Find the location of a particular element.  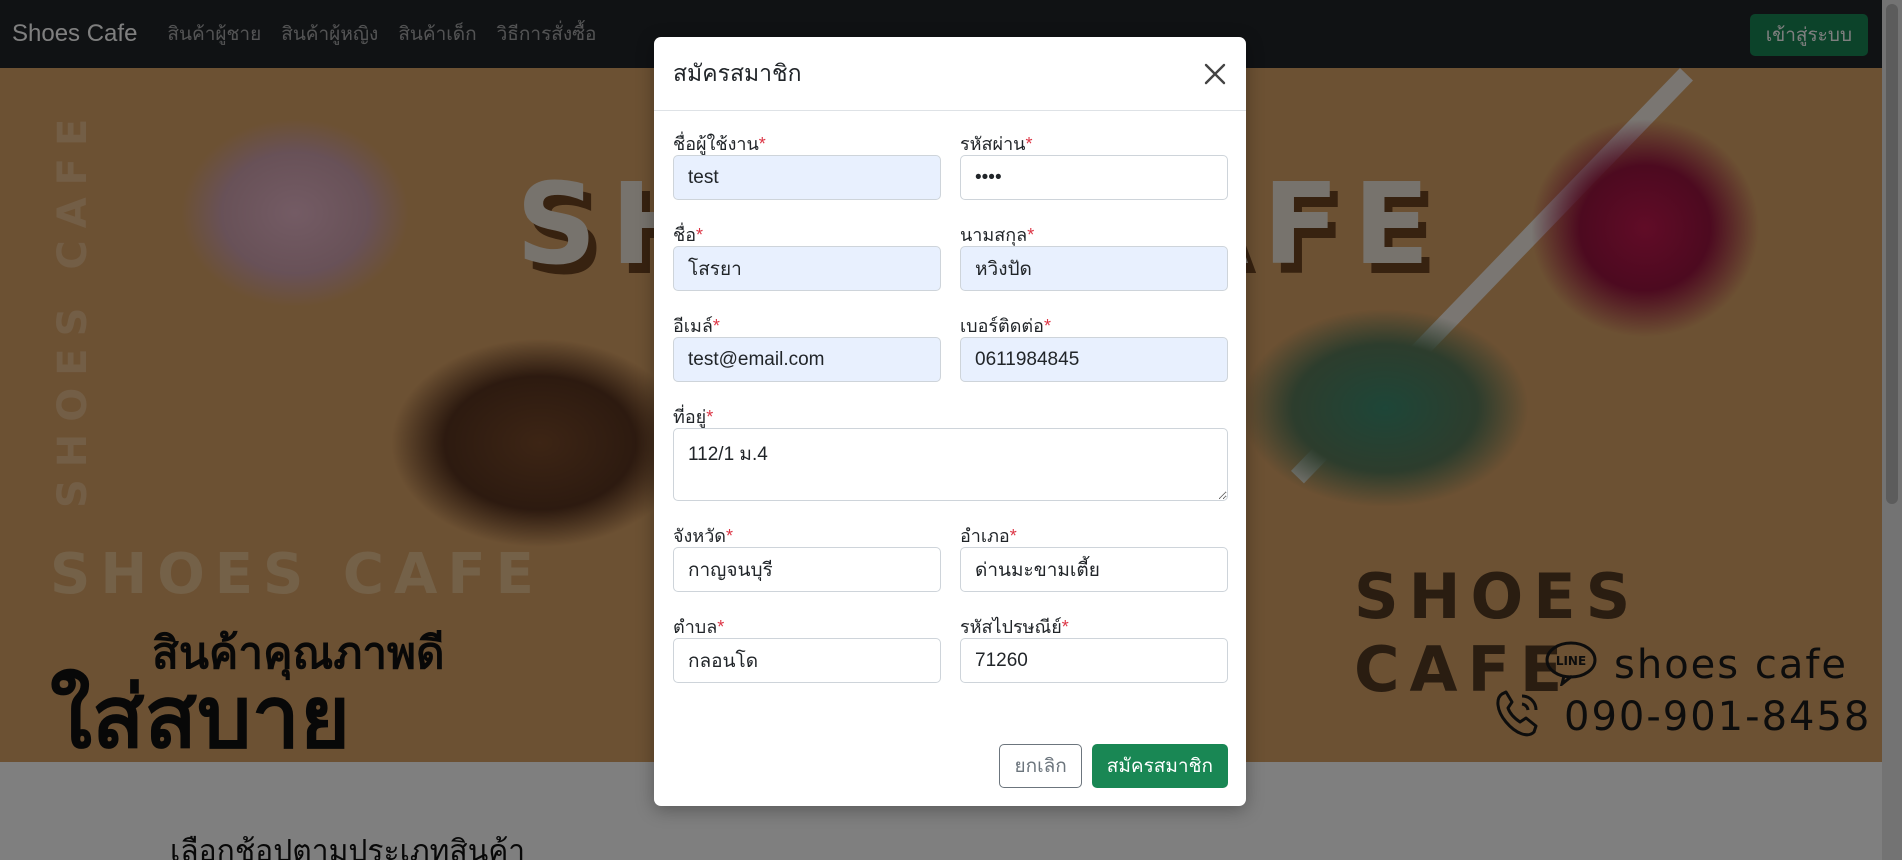

postcode-field is located at coordinates (1094, 660).